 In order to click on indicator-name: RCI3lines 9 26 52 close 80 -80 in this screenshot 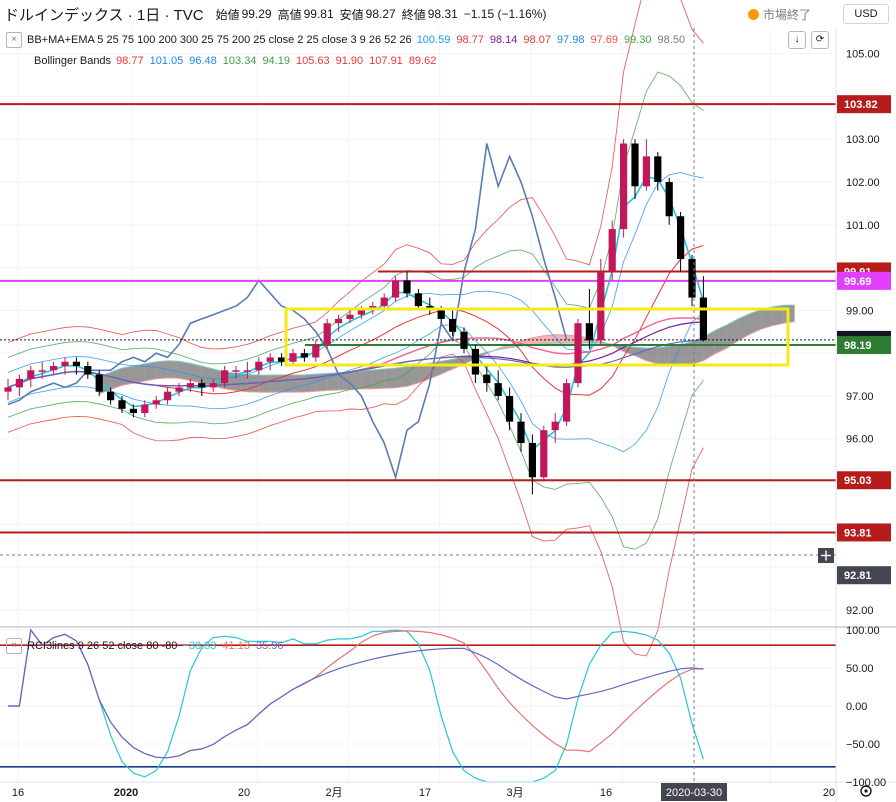, I will do `click(102, 646)`.